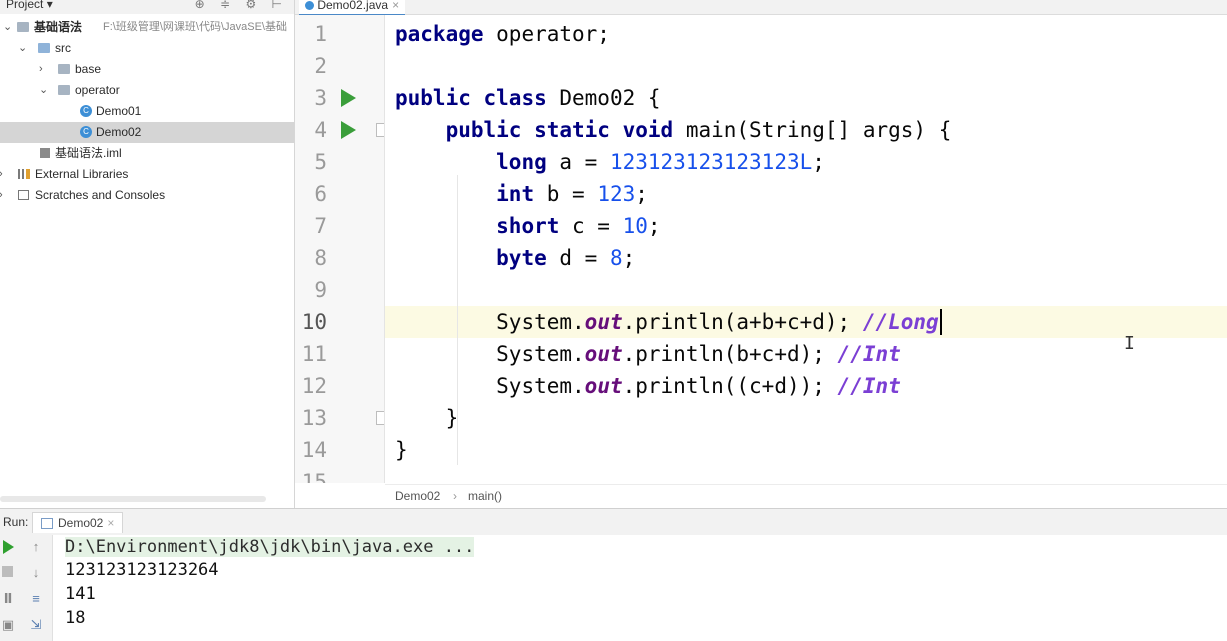 The height and width of the screenshot is (641, 1227). I want to click on project-title: Project, so click(25, 5).